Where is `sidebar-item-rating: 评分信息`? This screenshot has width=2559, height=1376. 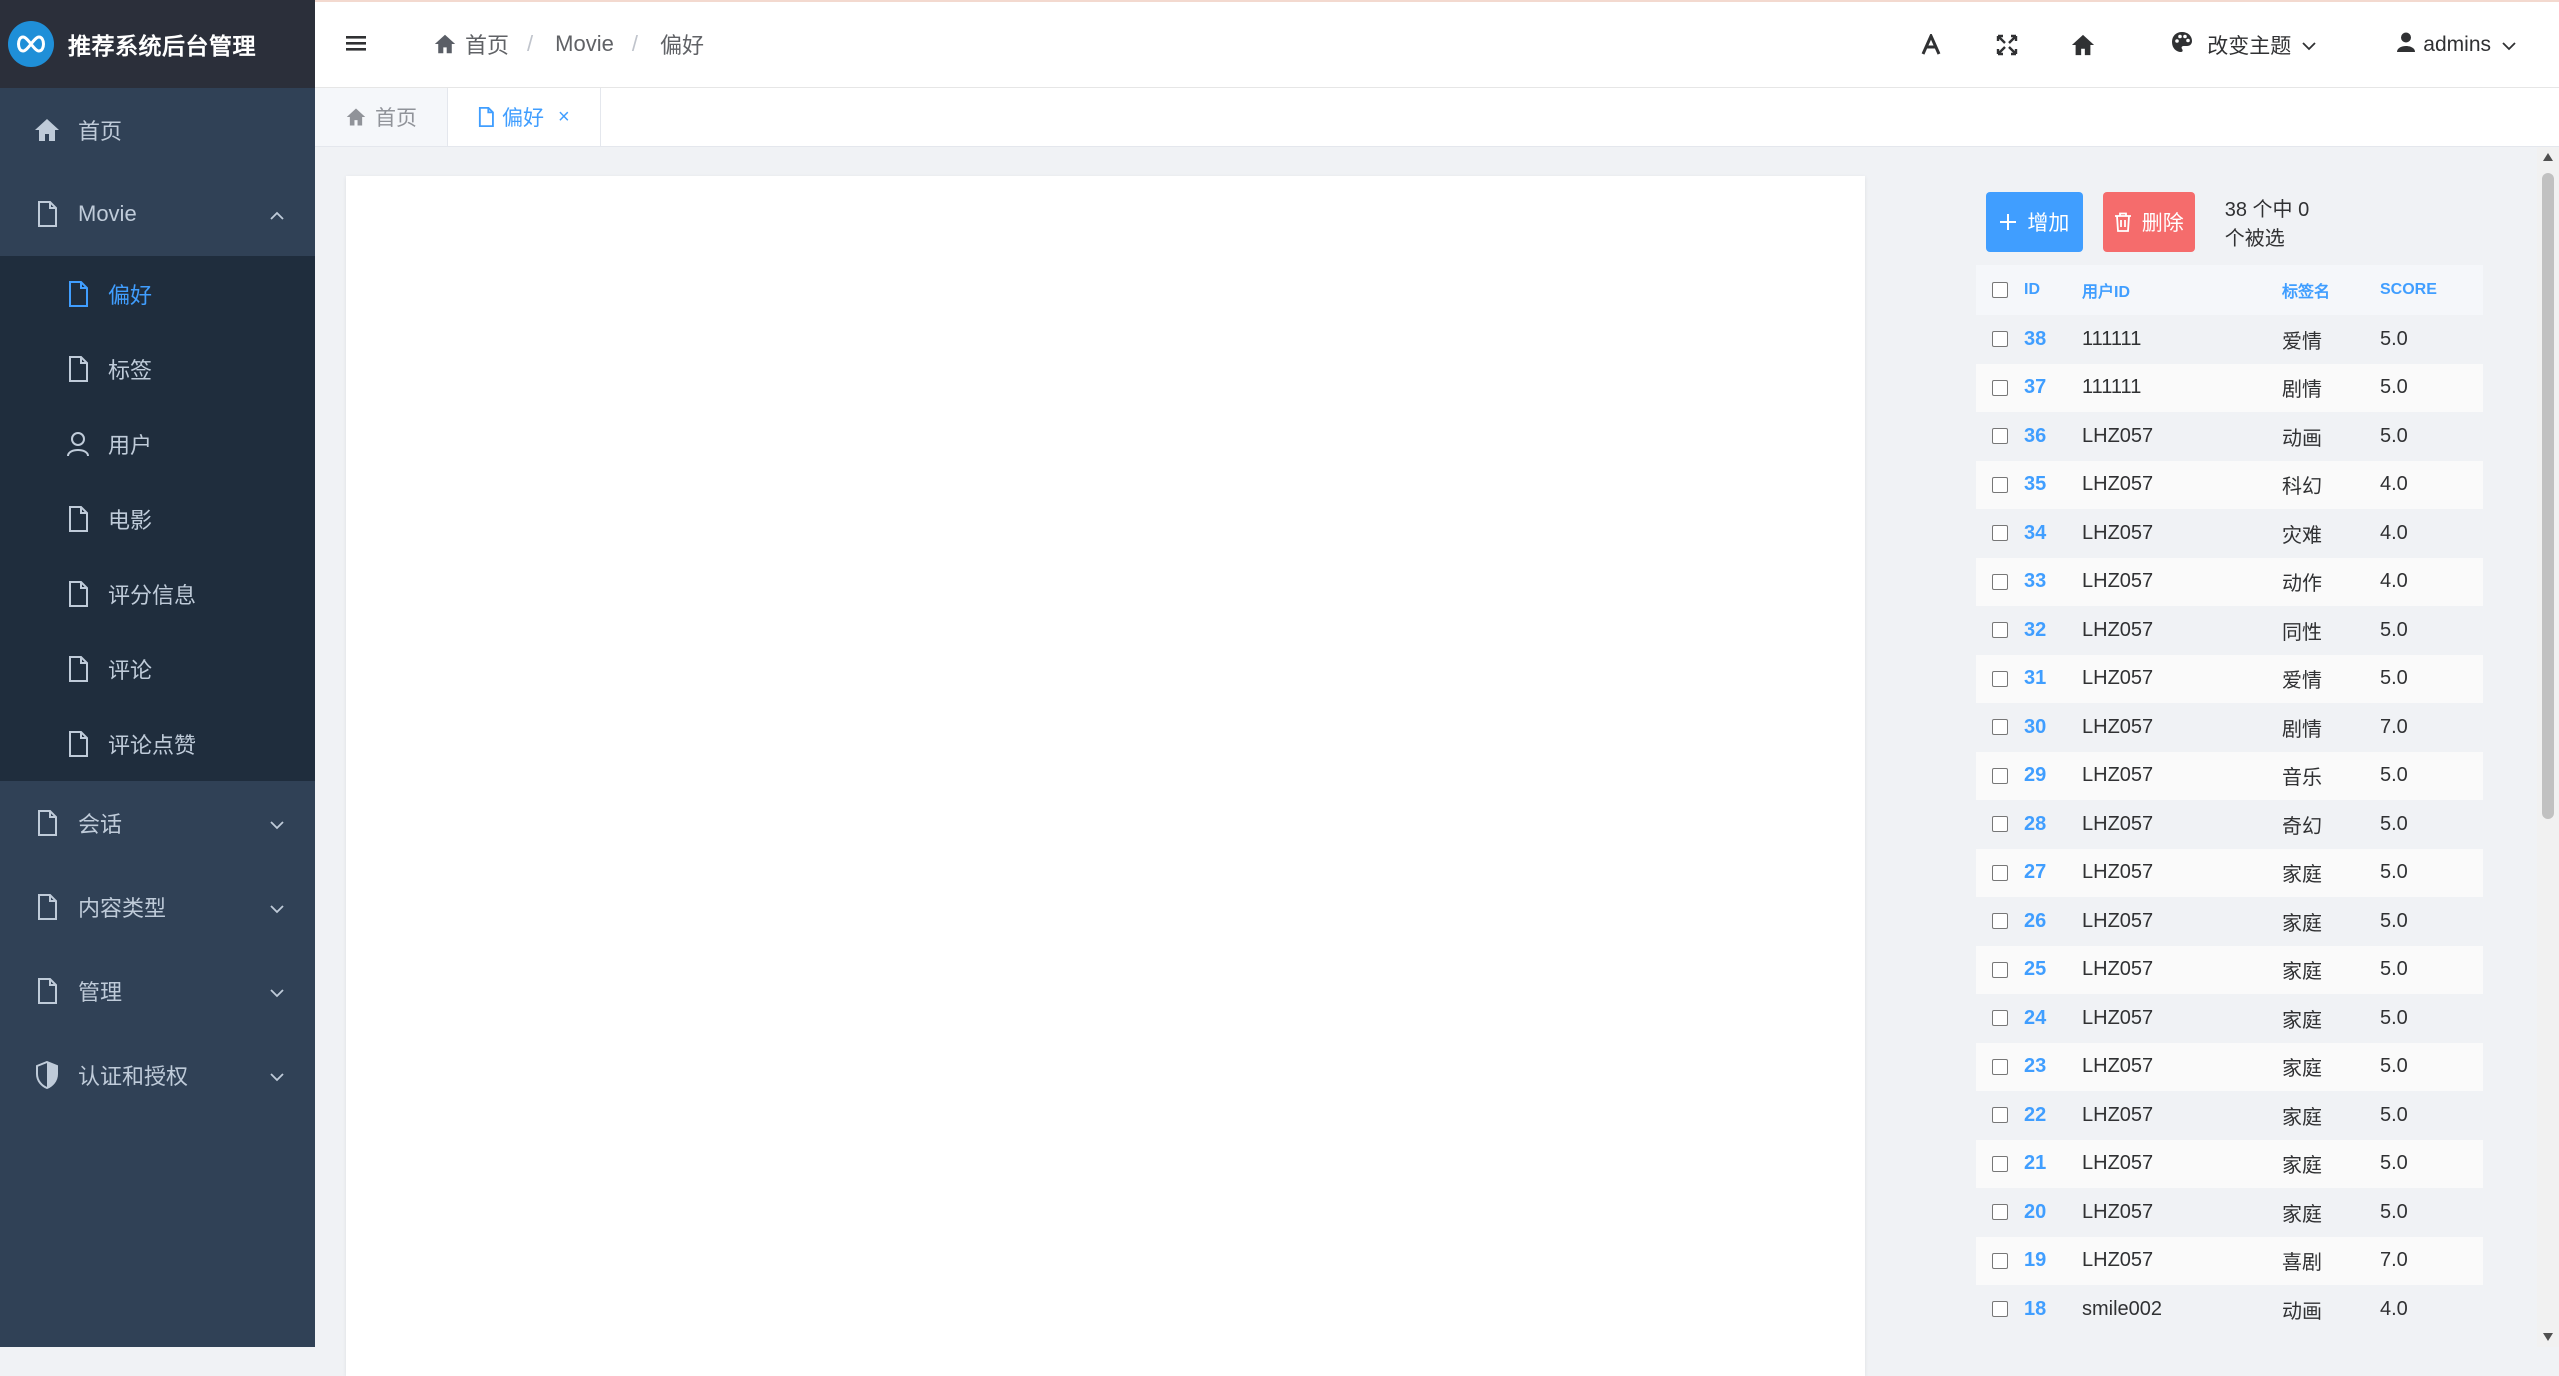 sidebar-item-rating: 评分信息 is located at coordinates (157, 593).